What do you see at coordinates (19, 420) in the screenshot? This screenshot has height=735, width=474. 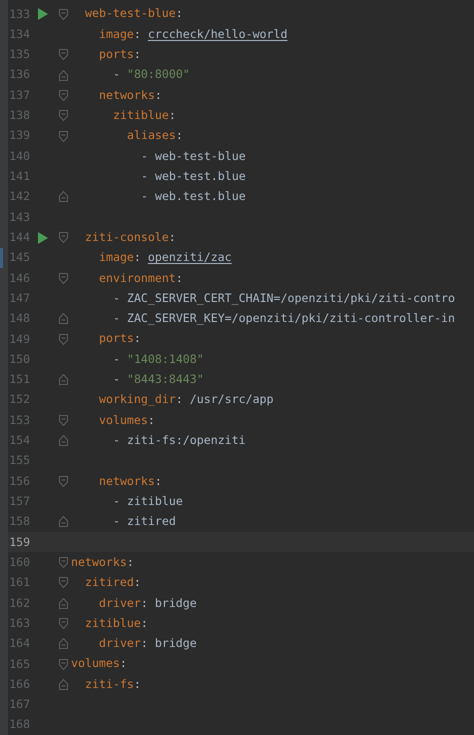 I see `line-number: 153` at bounding box center [19, 420].